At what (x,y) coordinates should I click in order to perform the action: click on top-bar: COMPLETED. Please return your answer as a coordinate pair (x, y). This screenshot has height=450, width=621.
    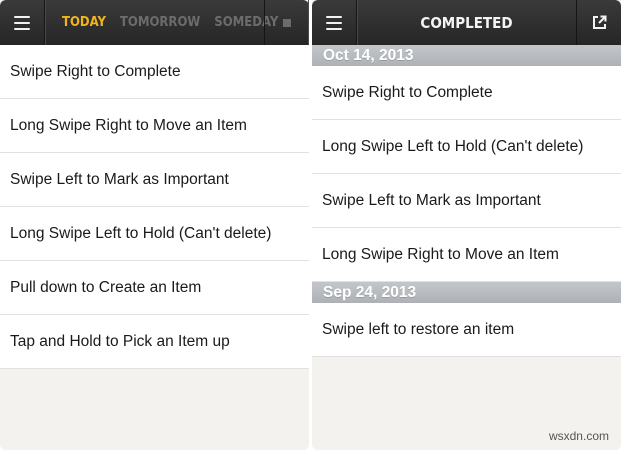
    Looking at the image, I should click on (466, 22).